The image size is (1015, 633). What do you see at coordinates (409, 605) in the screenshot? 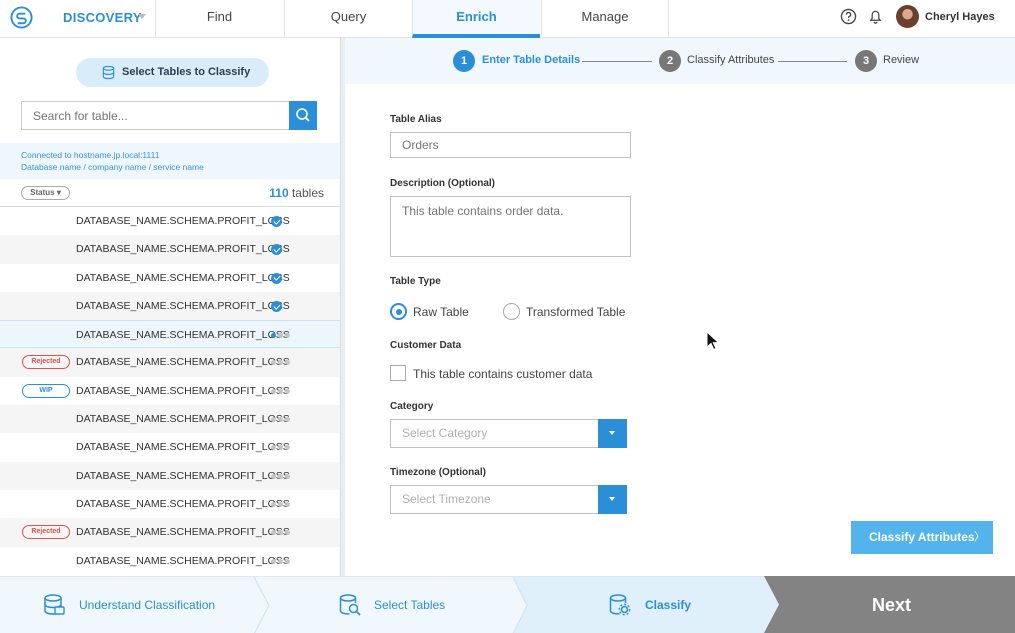
I see `workflow-step-select-tables: Select Tables` at bounding box center [409, 605].